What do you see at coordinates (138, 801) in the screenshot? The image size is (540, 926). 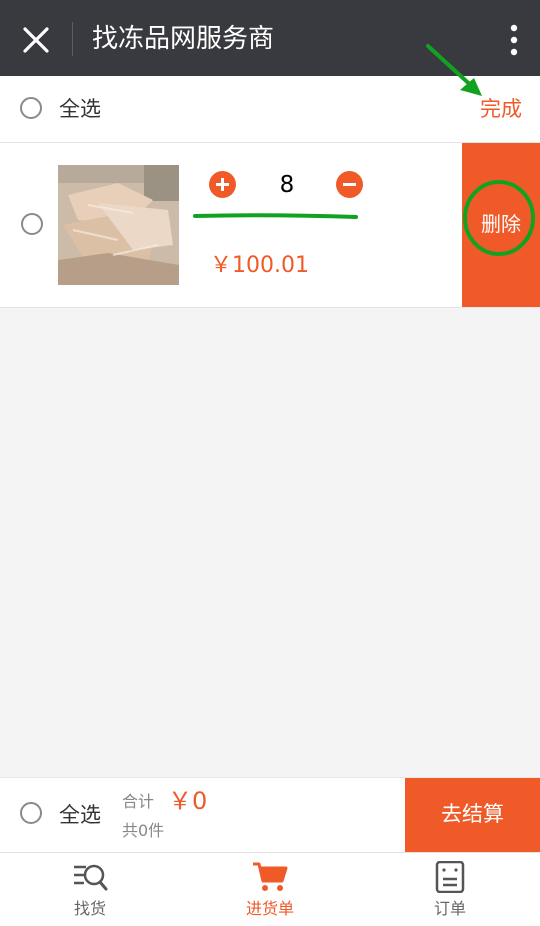 I see `total-label: 合计` at bounding box center [138, 801].